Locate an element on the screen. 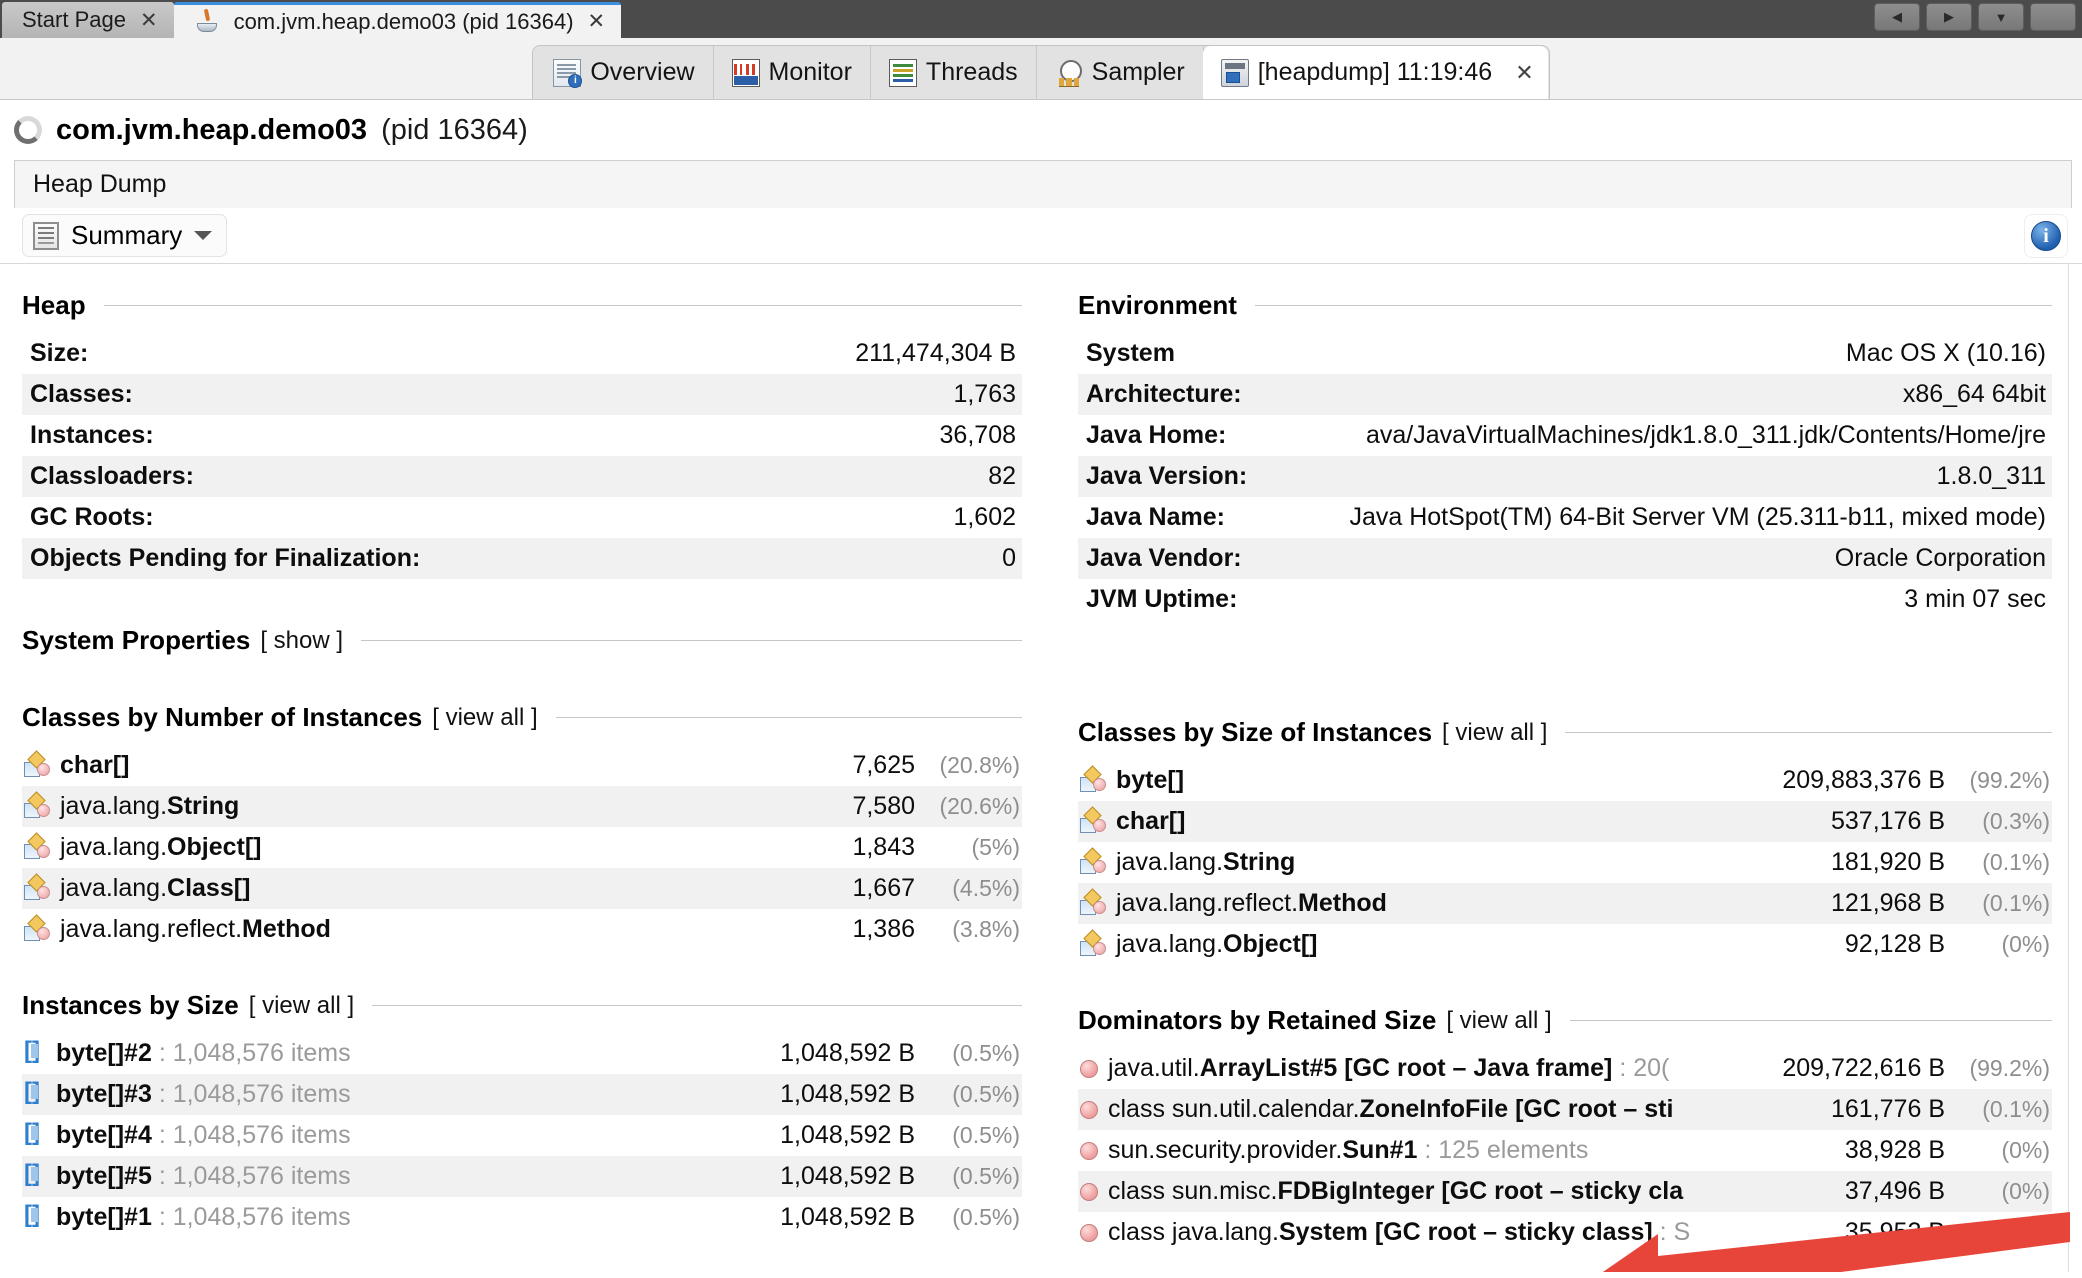 Image resolution: width=2082 pixels, height=1278 pixels. table-row: char[] 7,625 (20.8%) is located at coordinates (522, 765).